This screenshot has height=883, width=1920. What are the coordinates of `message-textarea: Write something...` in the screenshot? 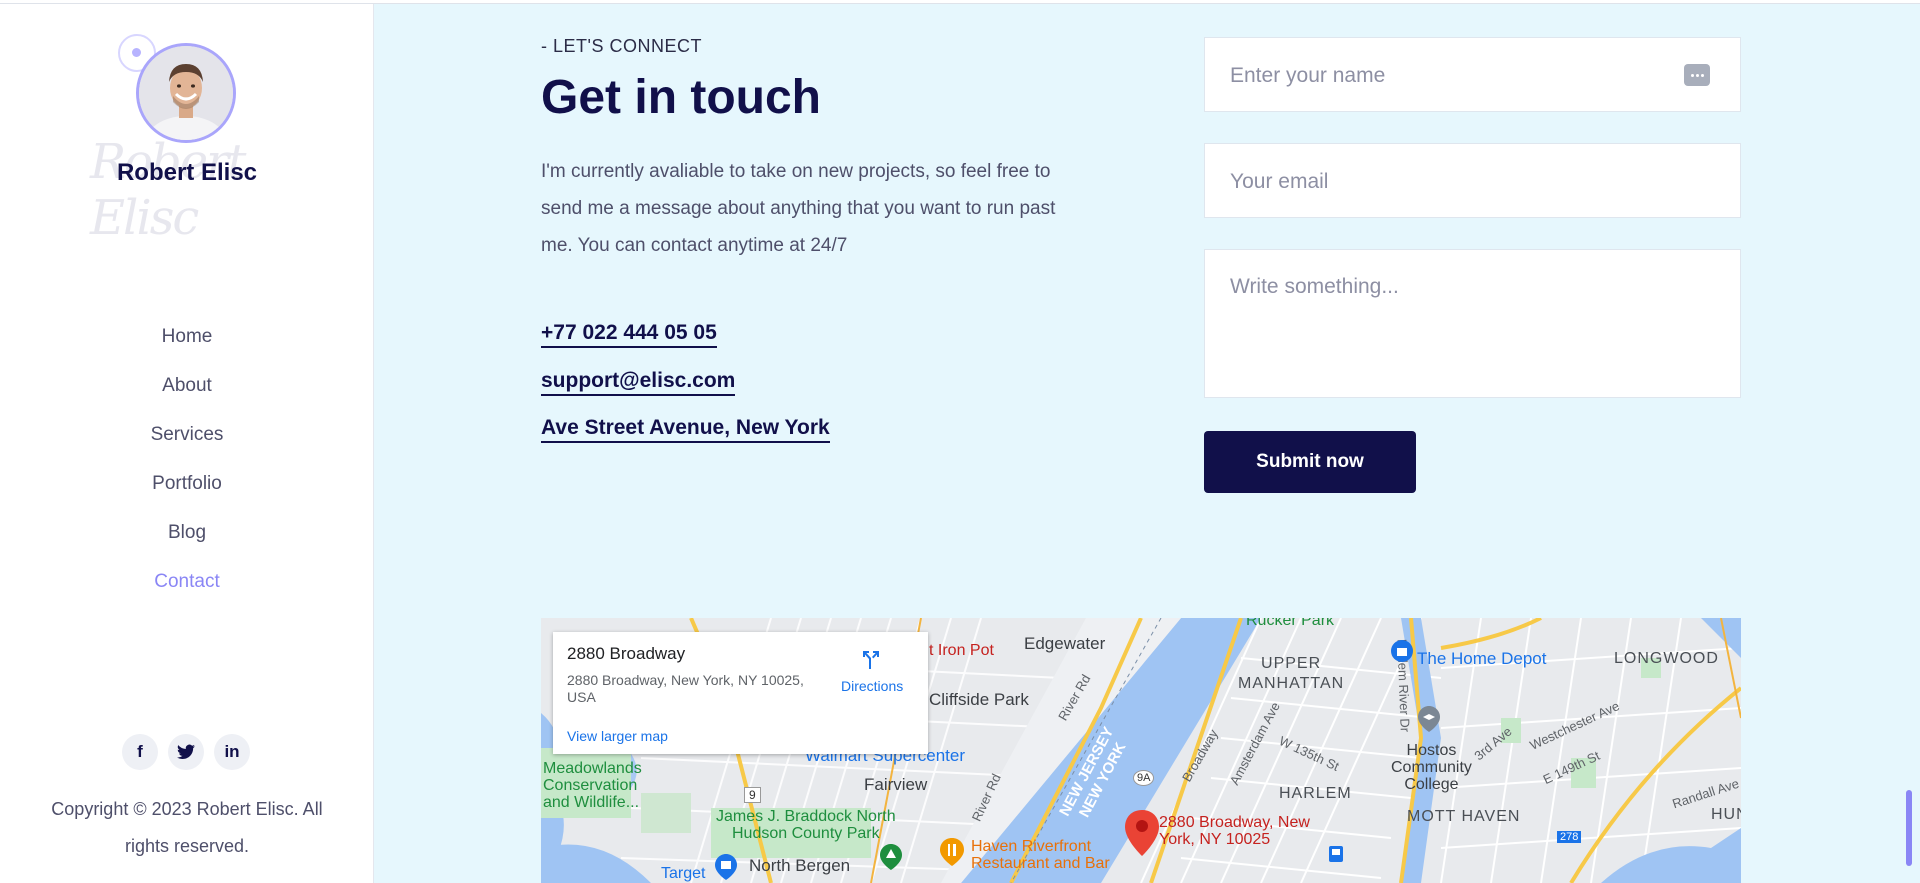 It's located at (1472, 323).